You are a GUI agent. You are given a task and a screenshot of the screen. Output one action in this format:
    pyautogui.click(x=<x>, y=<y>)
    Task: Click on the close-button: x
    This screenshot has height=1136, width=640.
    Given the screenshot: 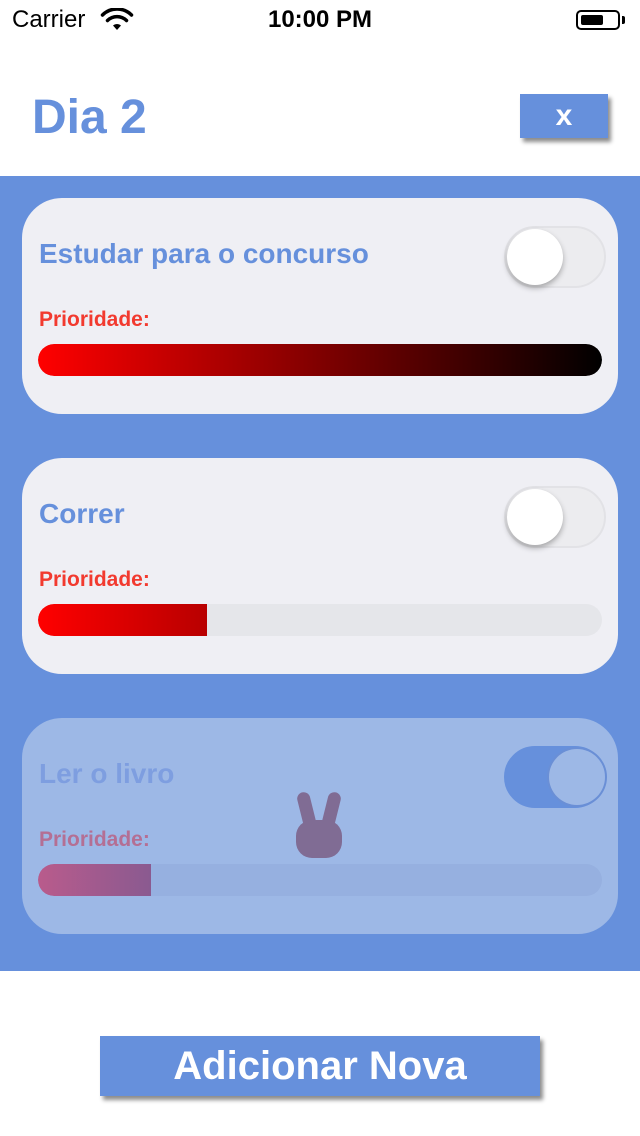 What is the action you would take?
    pyautogui.click(x=564, y=116)
    